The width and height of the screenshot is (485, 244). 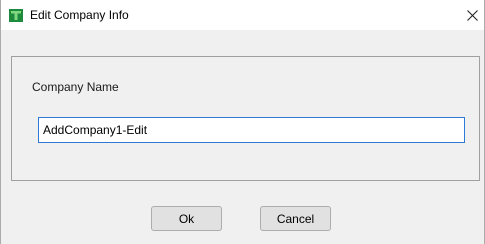 I want to click on app-icon, so click(x=16, y=15).